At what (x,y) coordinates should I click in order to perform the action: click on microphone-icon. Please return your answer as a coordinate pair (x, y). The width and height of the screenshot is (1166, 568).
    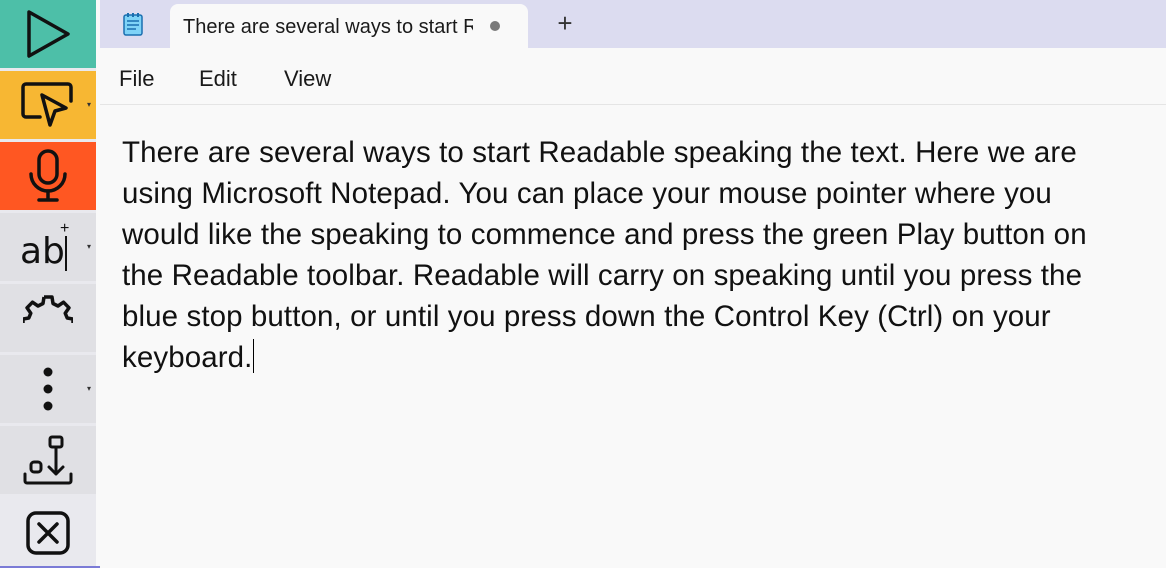
    Looking at the image, I should click on (48, 175).